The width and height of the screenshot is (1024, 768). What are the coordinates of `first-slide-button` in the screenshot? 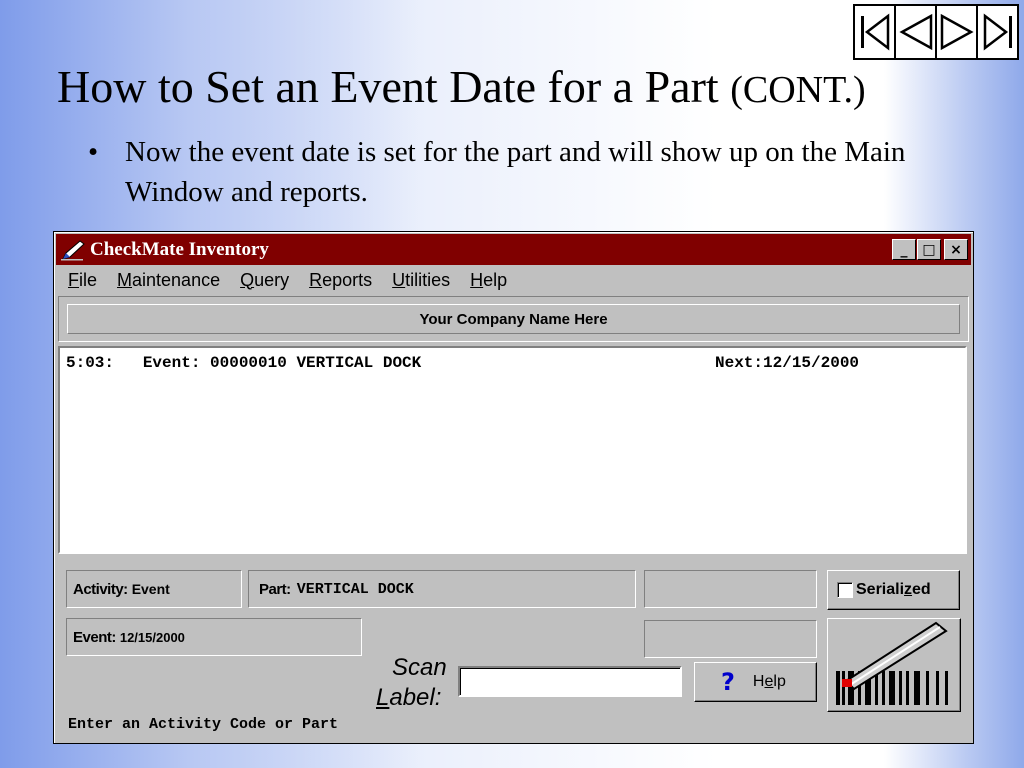 It's located at (875, 32).